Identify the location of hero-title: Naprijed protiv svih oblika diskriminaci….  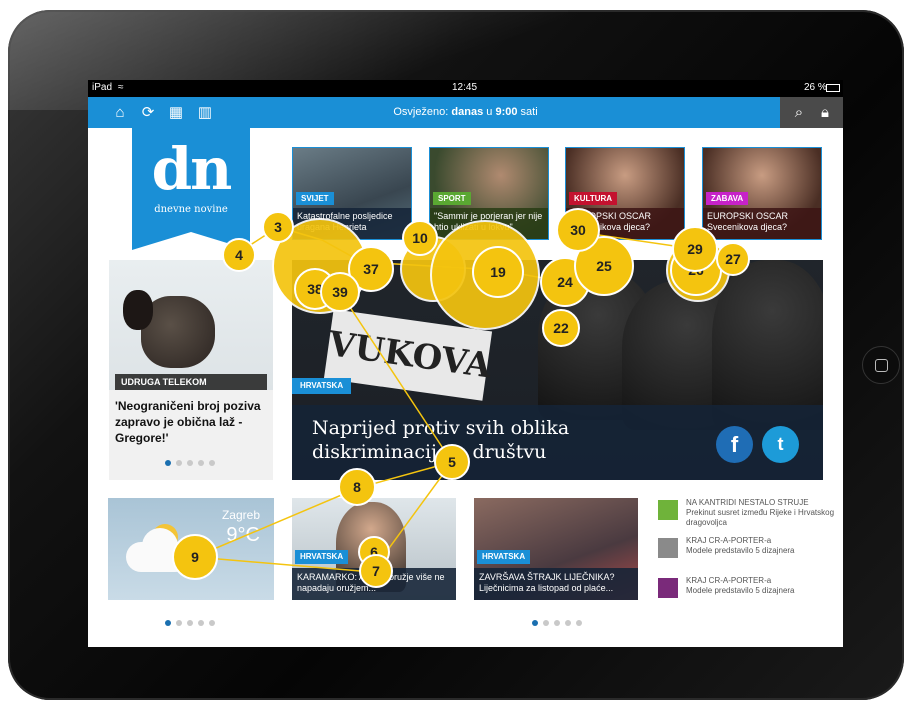
(441, 440).